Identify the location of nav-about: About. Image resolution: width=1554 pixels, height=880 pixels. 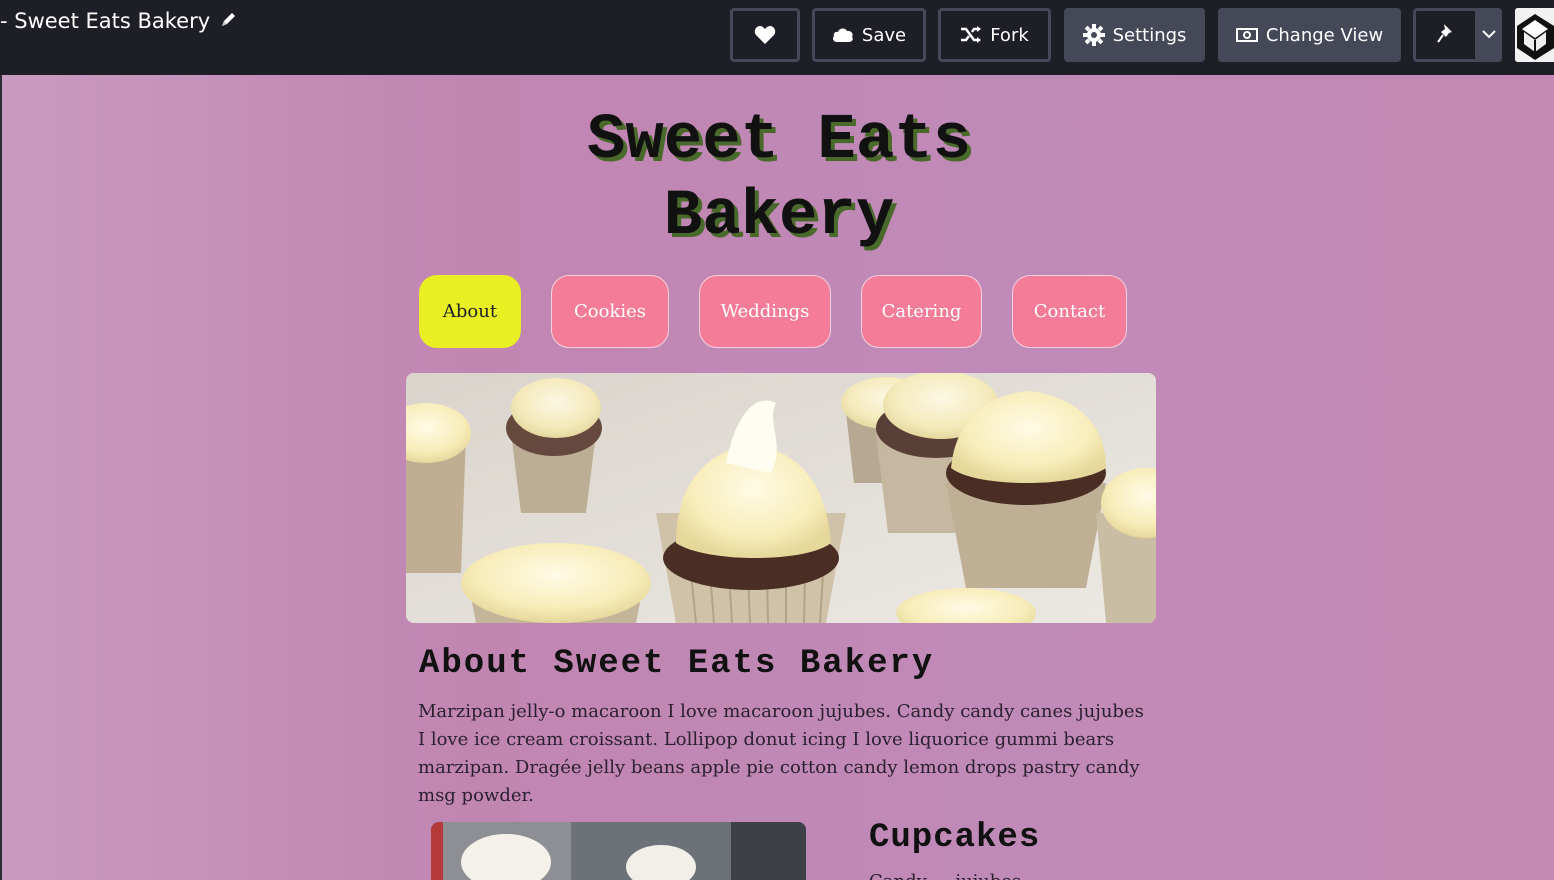
(470, 311).